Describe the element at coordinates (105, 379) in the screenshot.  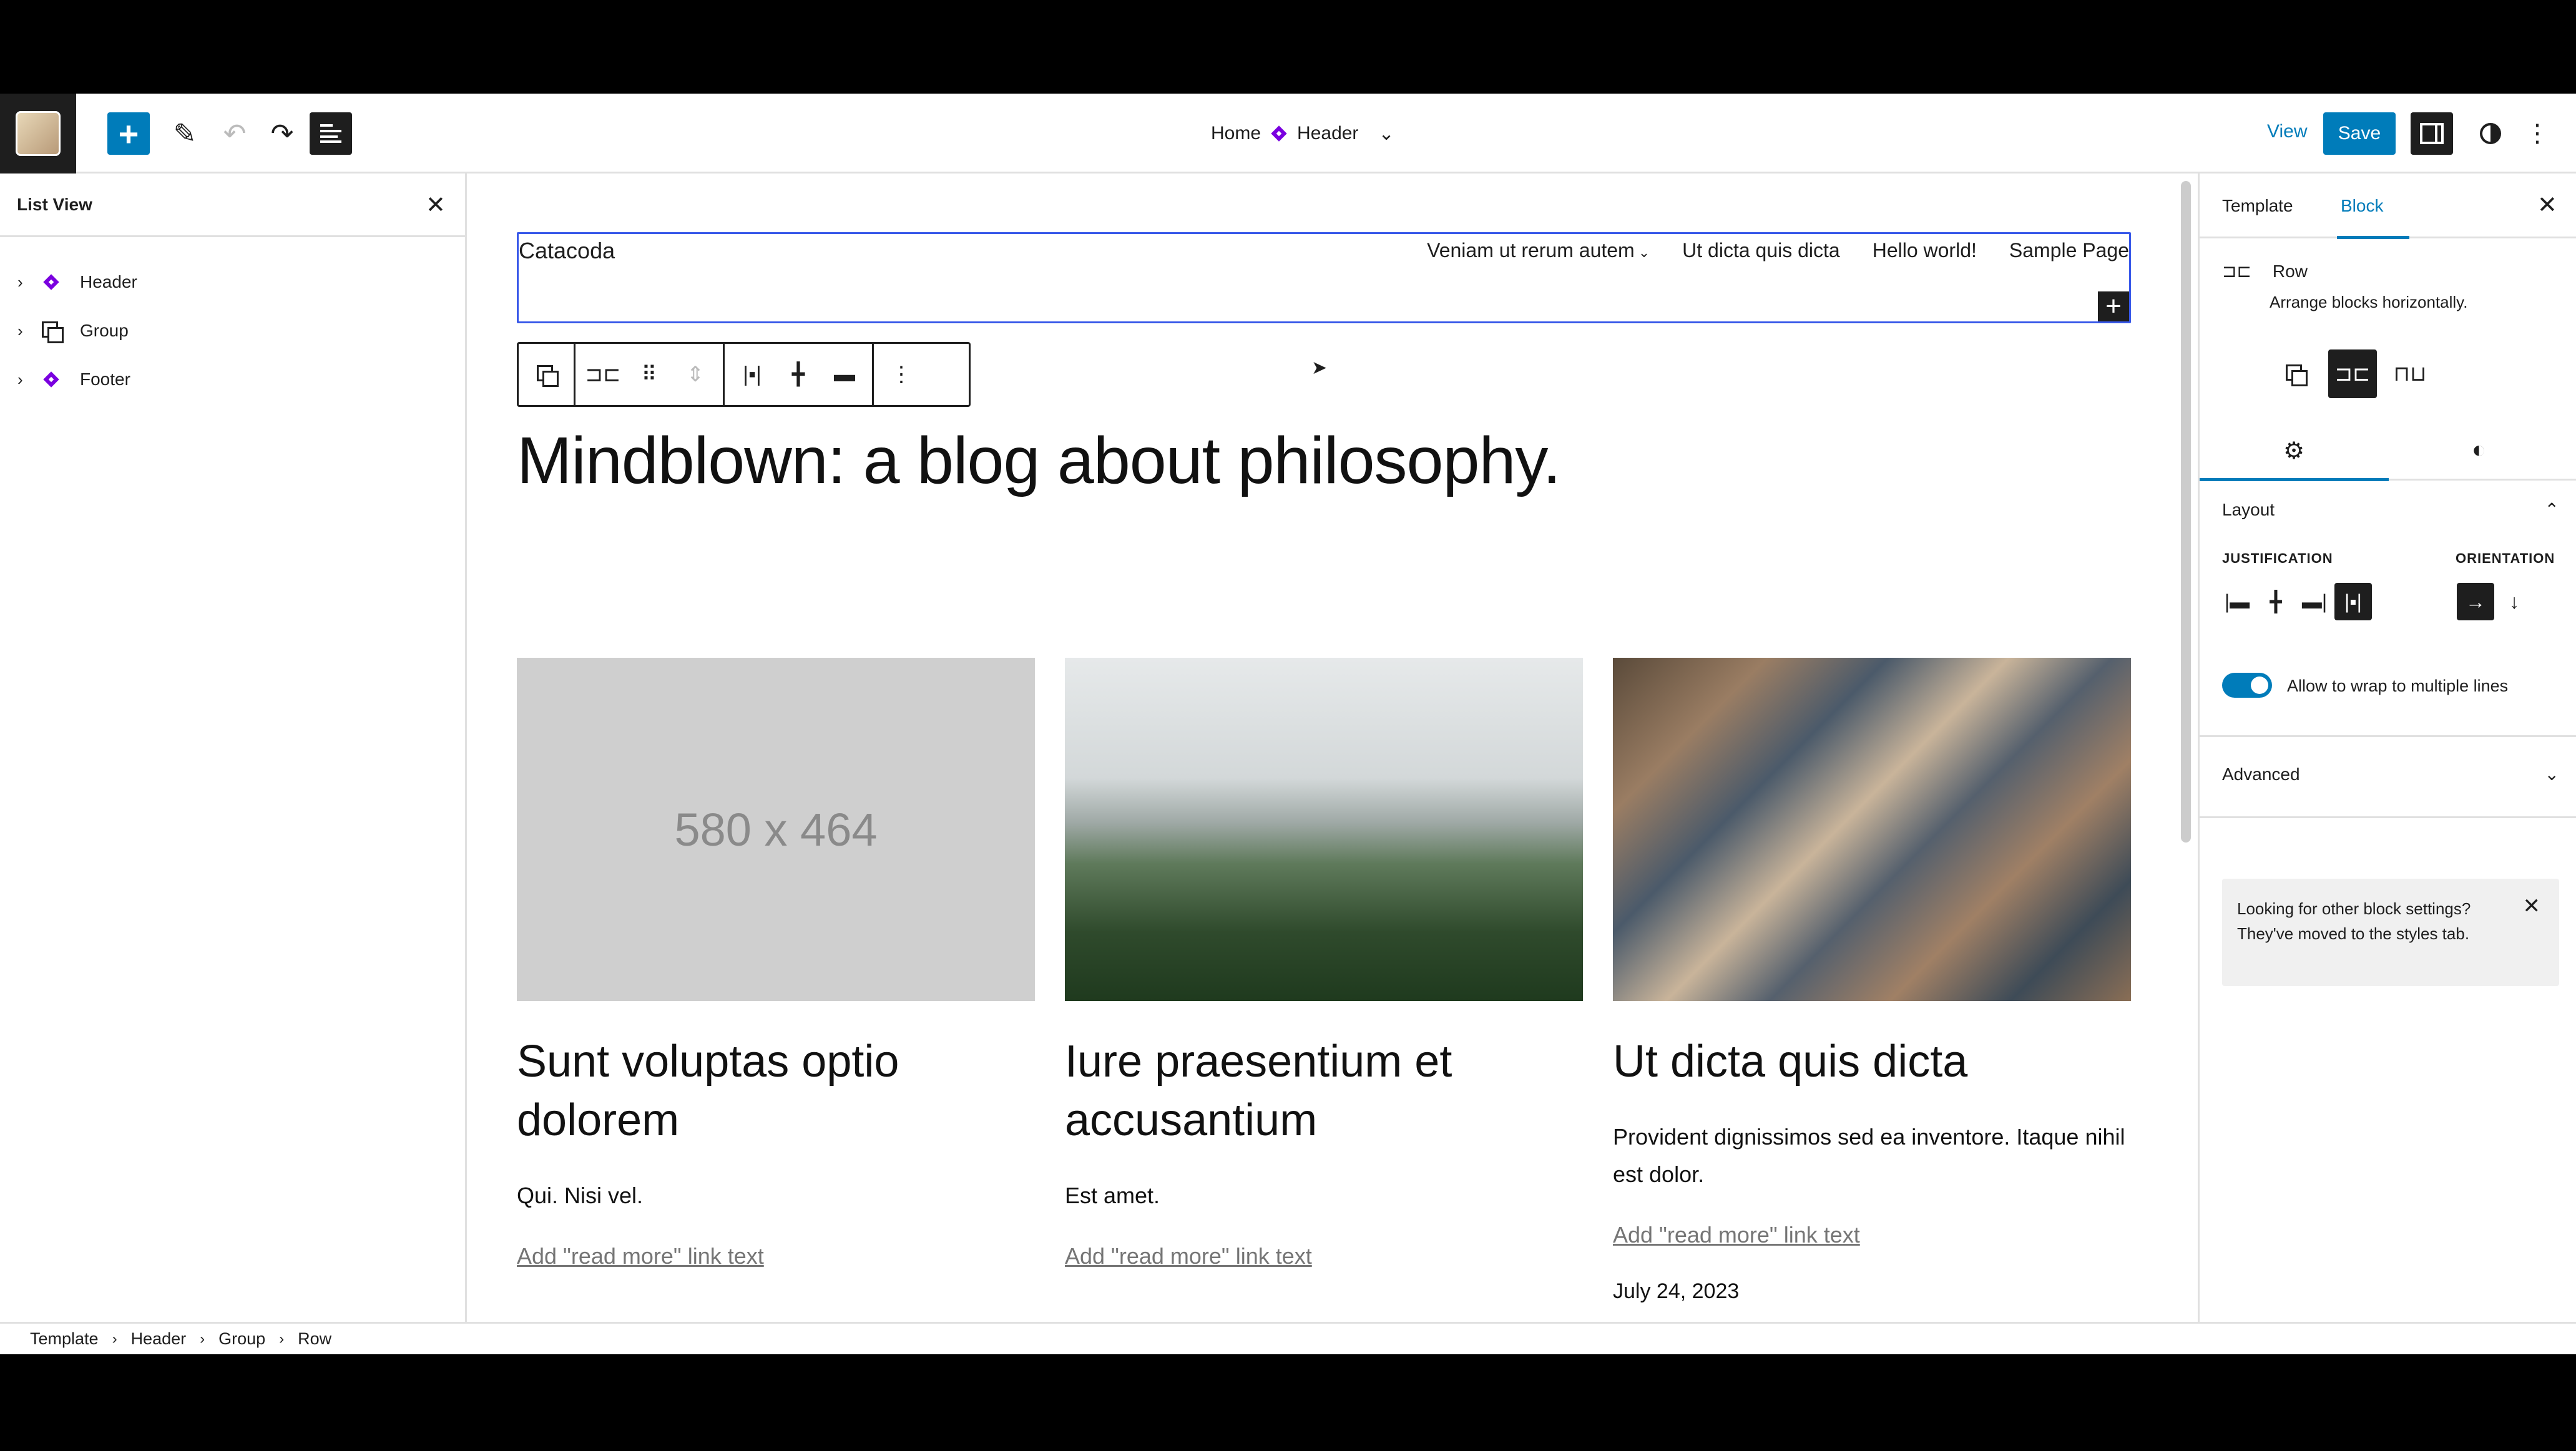
I see `list-view-item-label: Footer` at that location.